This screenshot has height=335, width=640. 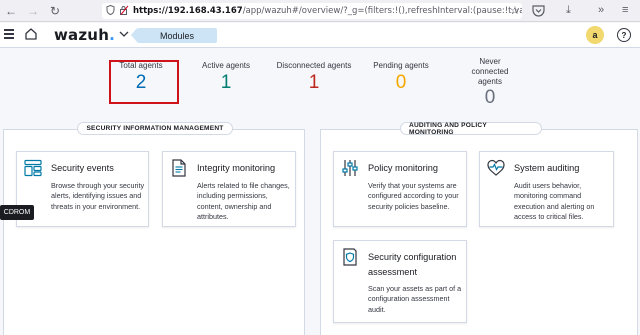 What do you see at coordinates (55, 11) in the screenshot?
I see `reload-icon: ↻` at bounding box center [55, 11].